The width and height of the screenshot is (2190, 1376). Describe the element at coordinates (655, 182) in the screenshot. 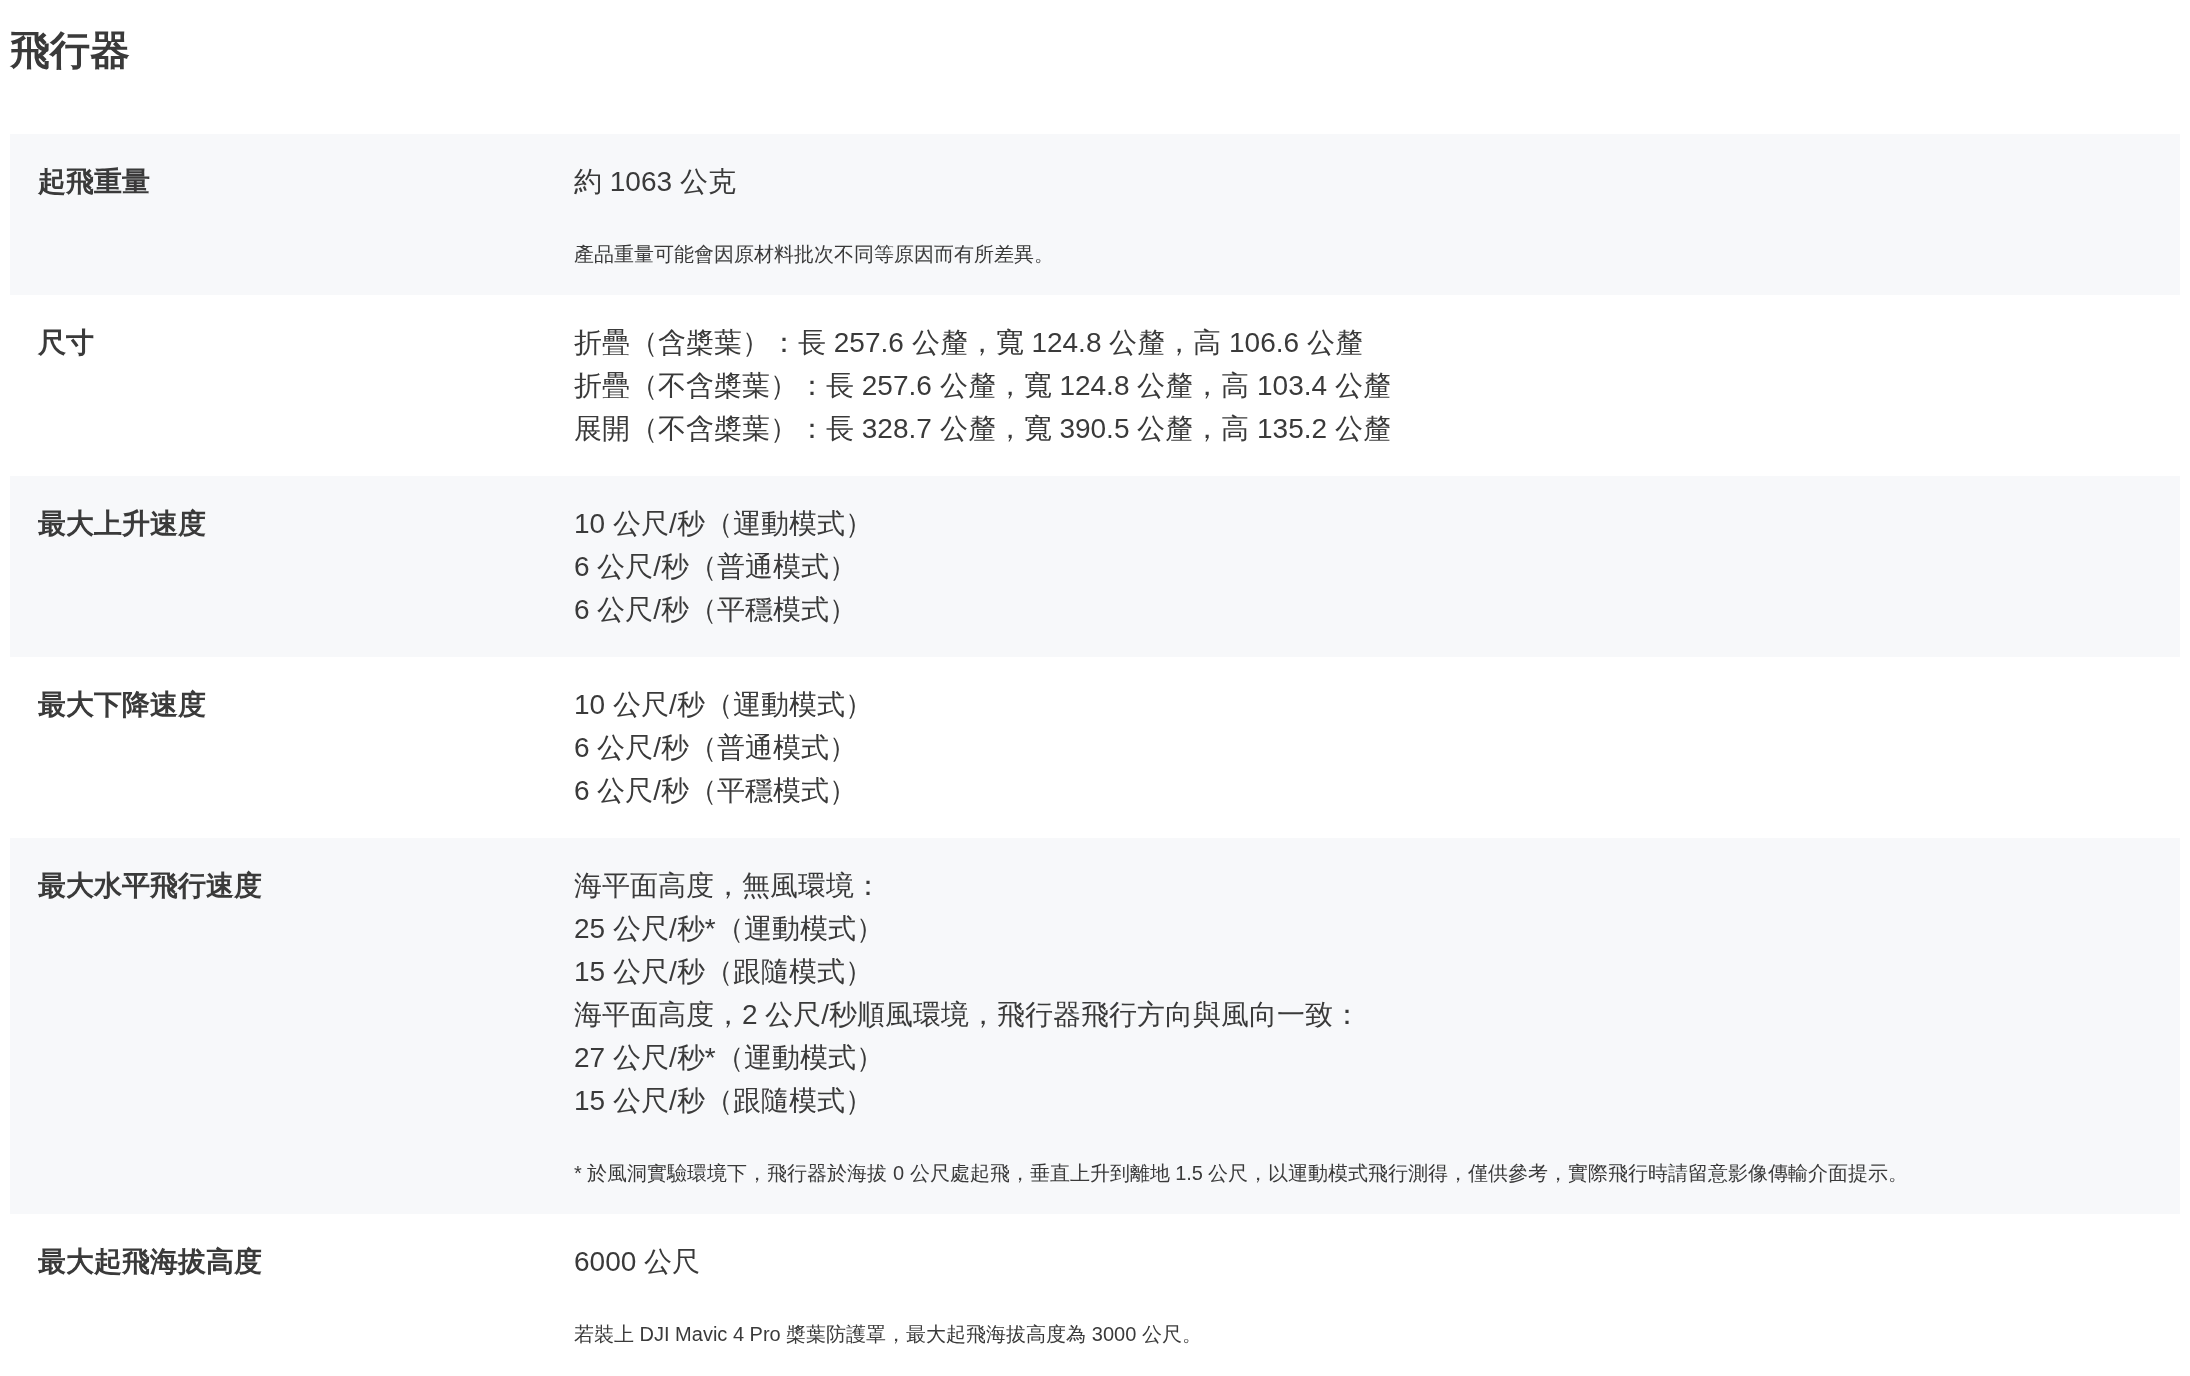

I see `spec-value: 約 1063 公克` at that location.